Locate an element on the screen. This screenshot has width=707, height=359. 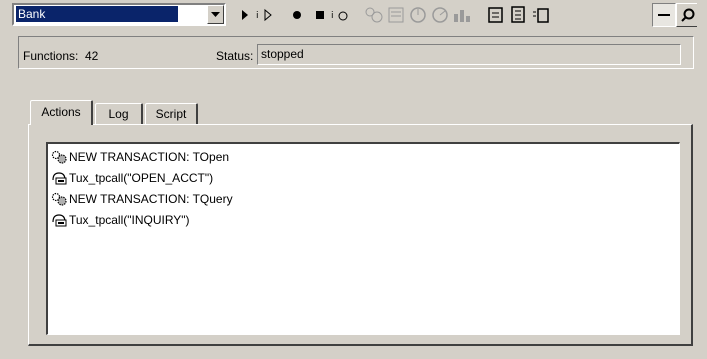
line-icon is located at coordinates (664, 15).